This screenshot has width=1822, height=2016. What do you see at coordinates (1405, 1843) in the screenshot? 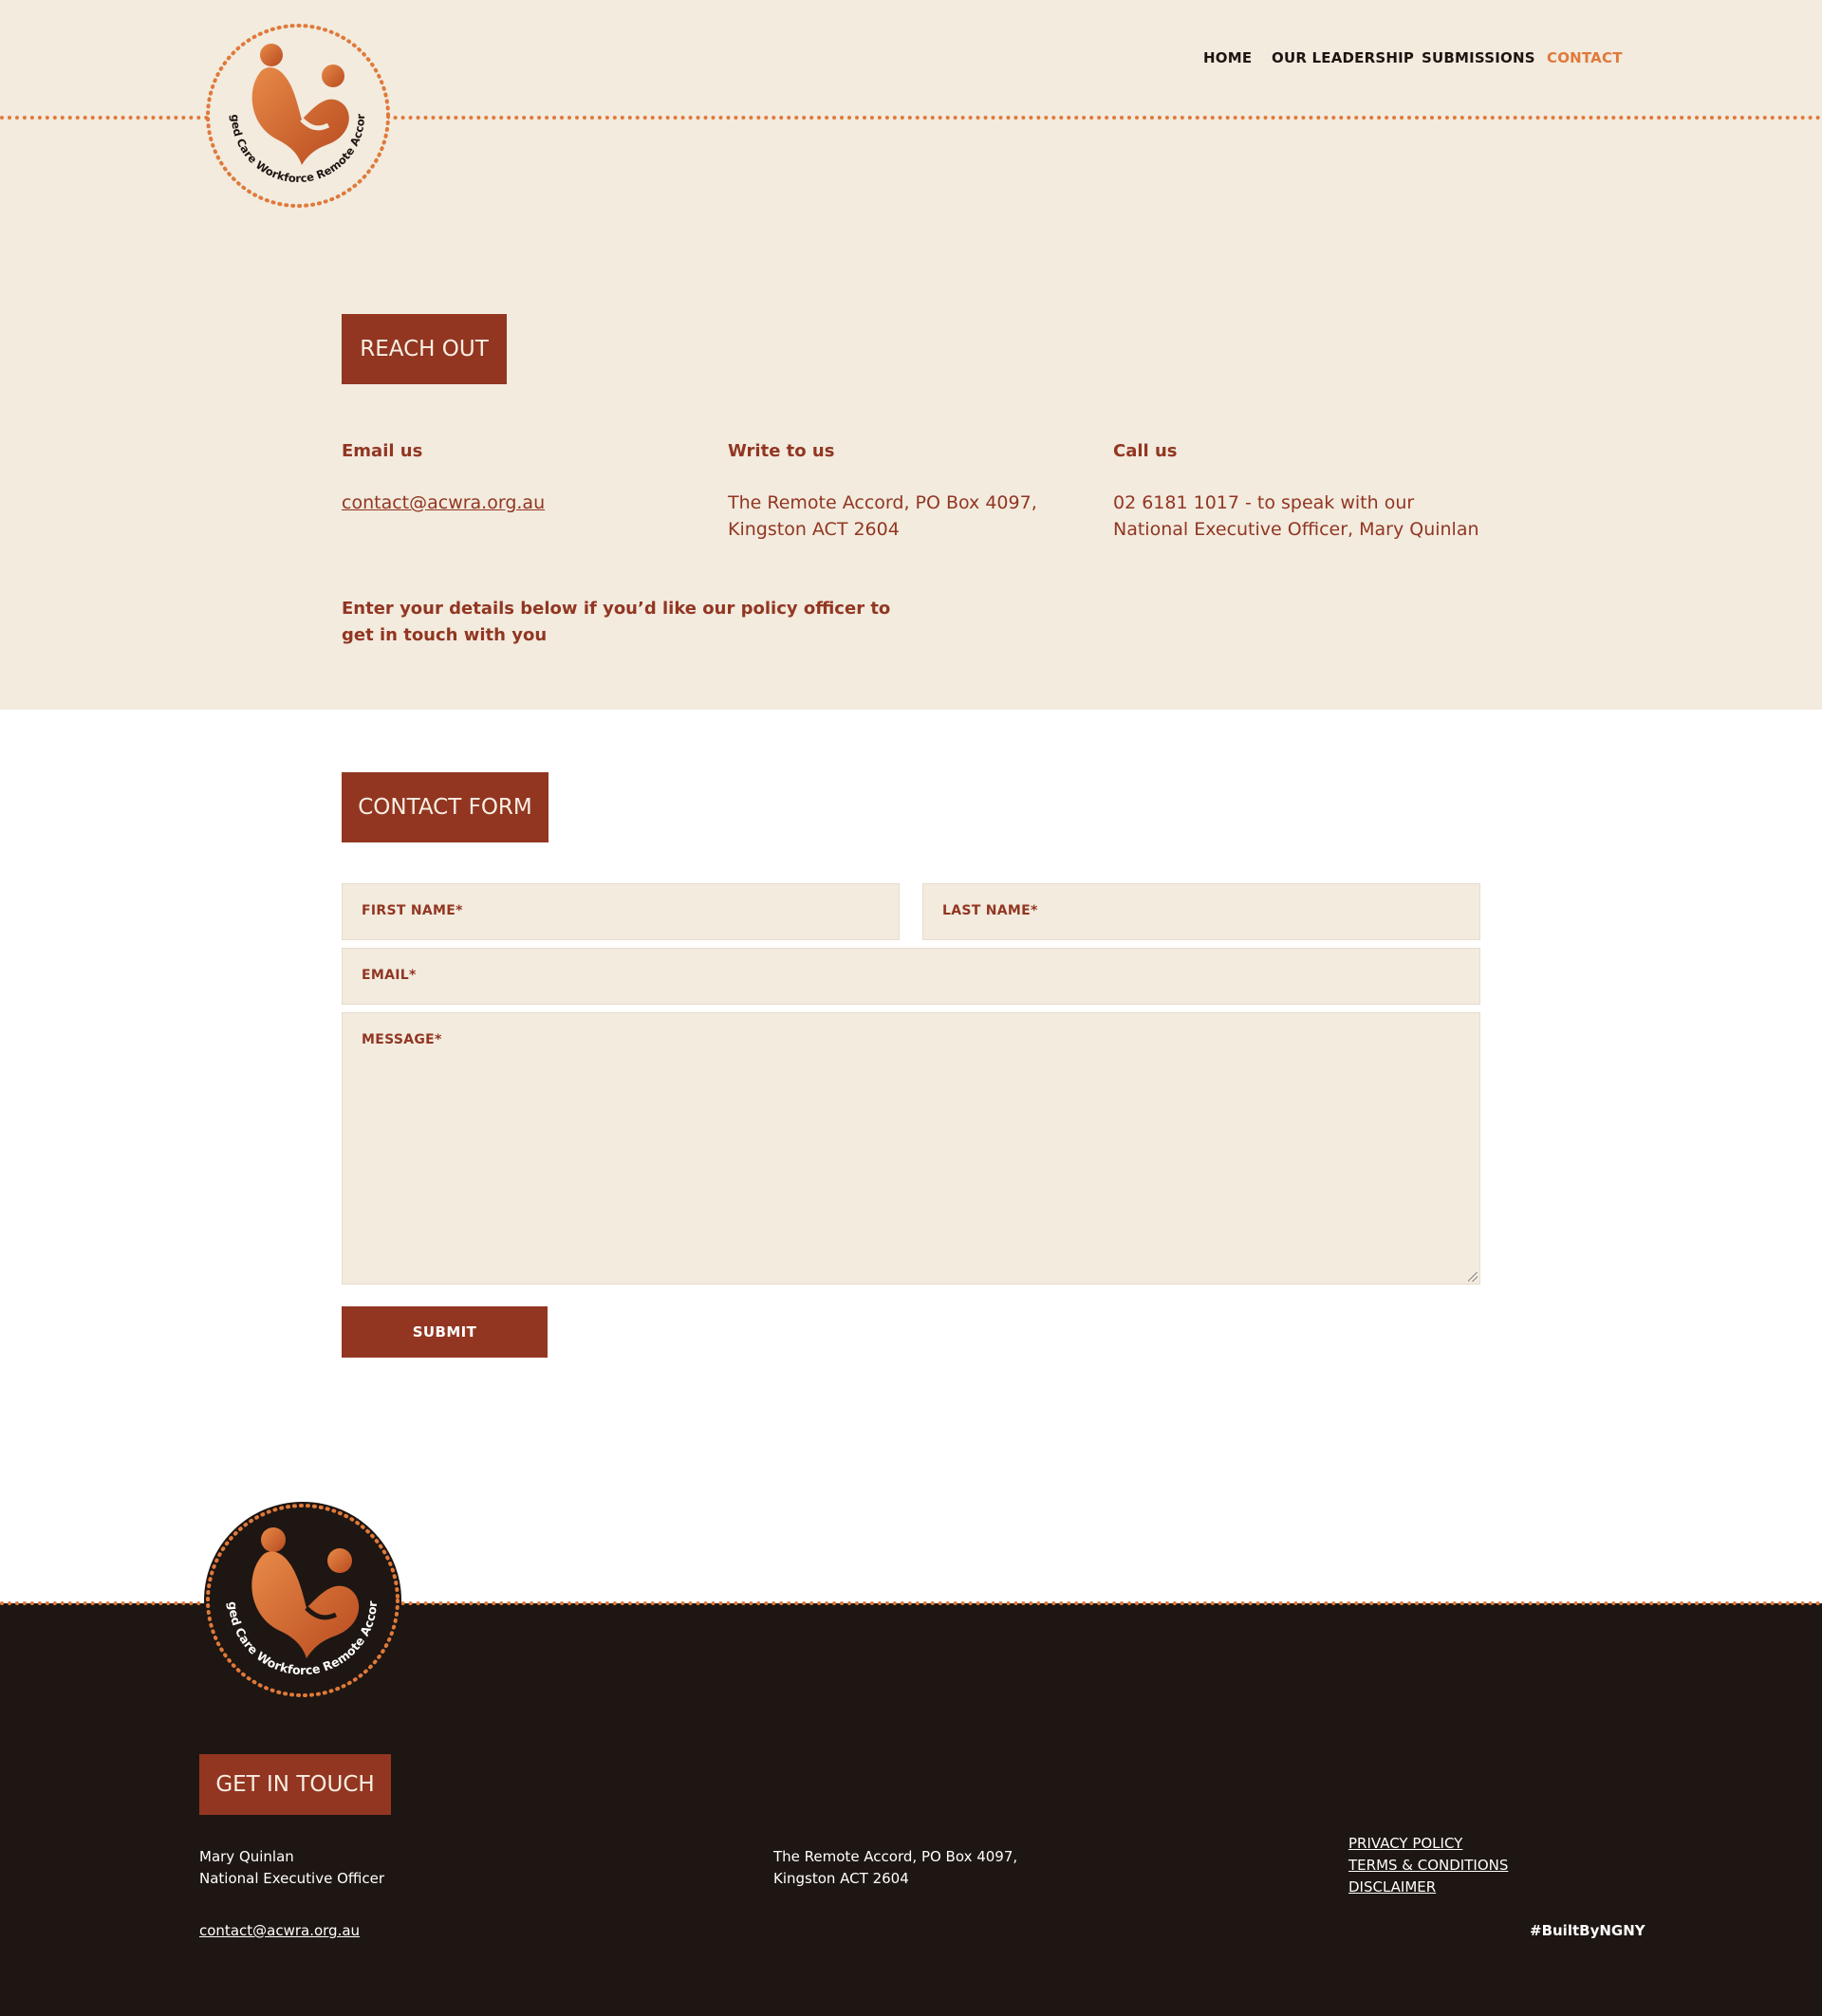
I see `privacy-policy-link: PRIVACY POLICY` at bounding box center [1405, 1843].